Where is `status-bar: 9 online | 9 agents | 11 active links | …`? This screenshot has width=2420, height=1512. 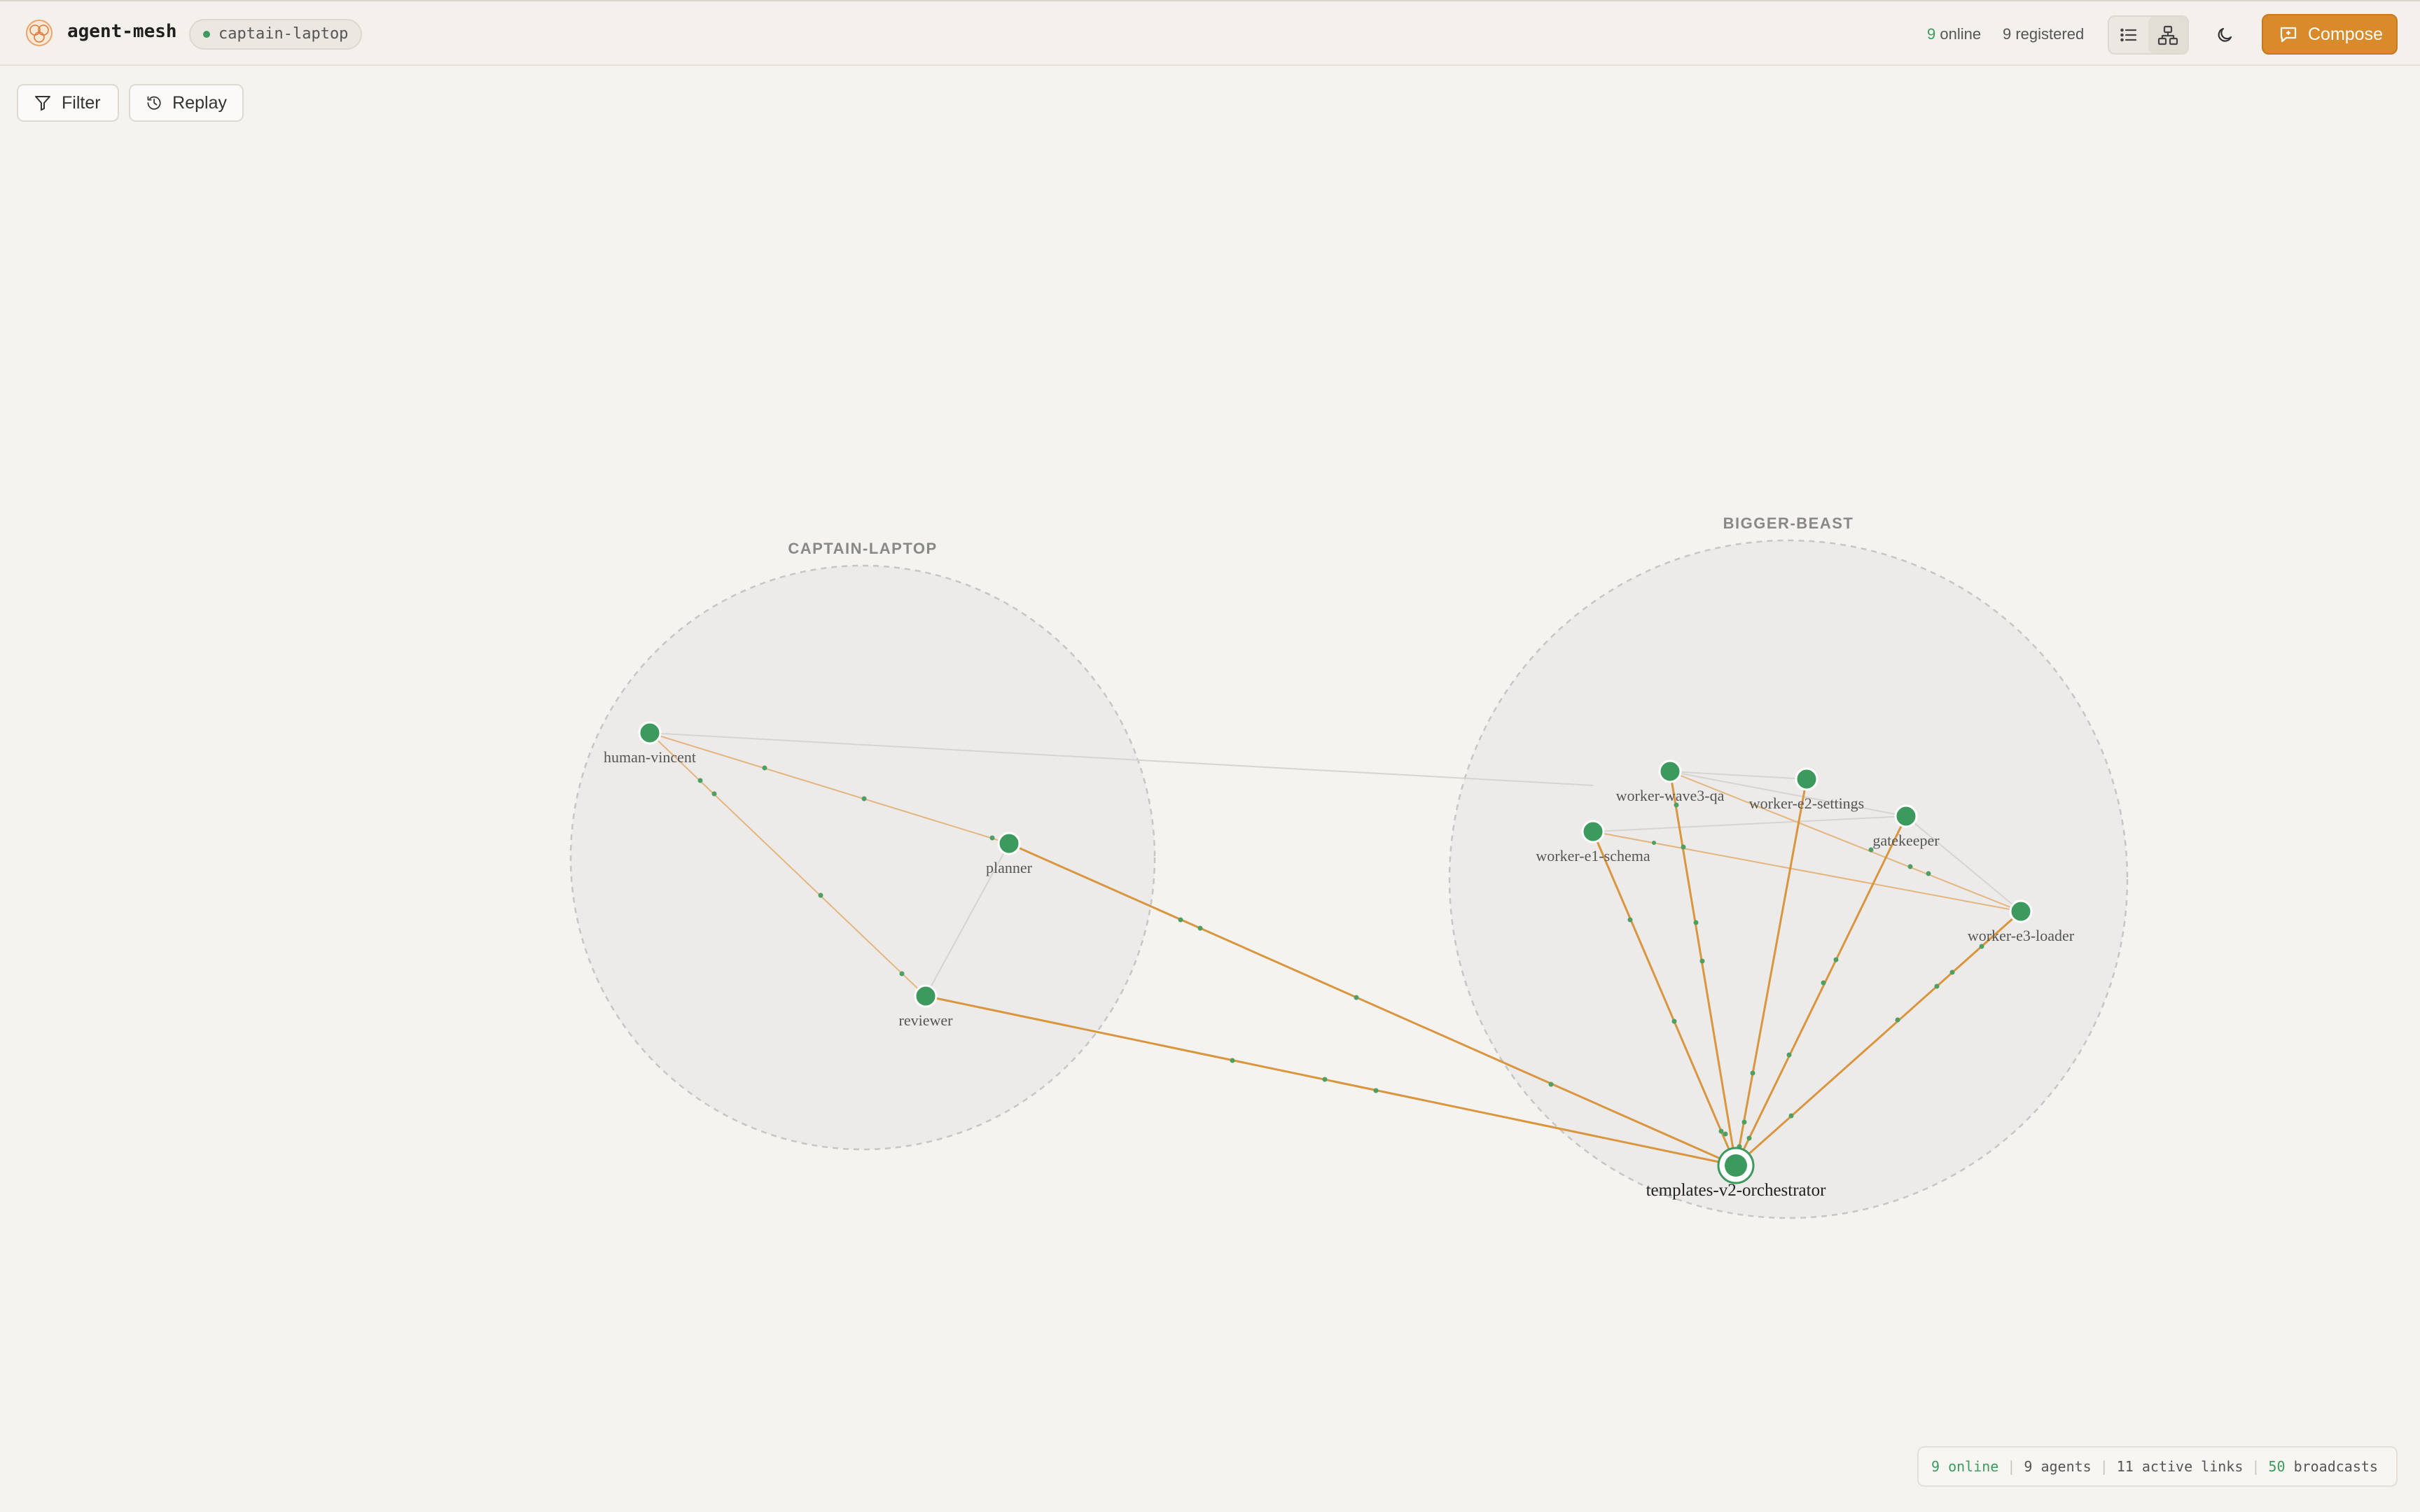
status-bar: 9 online | 9 agents | 11 active links | … is located at coordinates (2157, 1466).